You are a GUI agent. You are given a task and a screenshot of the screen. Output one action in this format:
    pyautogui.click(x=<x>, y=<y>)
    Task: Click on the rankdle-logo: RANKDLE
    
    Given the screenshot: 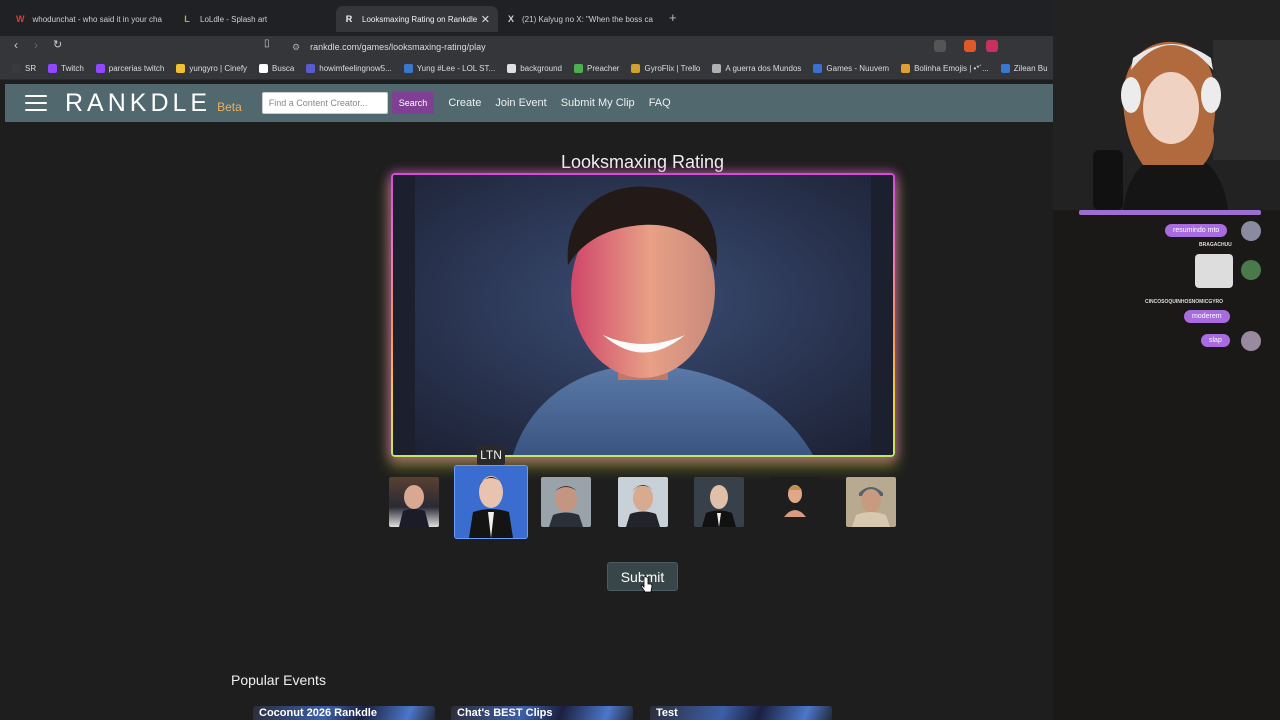 What is the action you would take?
    pyautogui.click(x=138, y=103)
    